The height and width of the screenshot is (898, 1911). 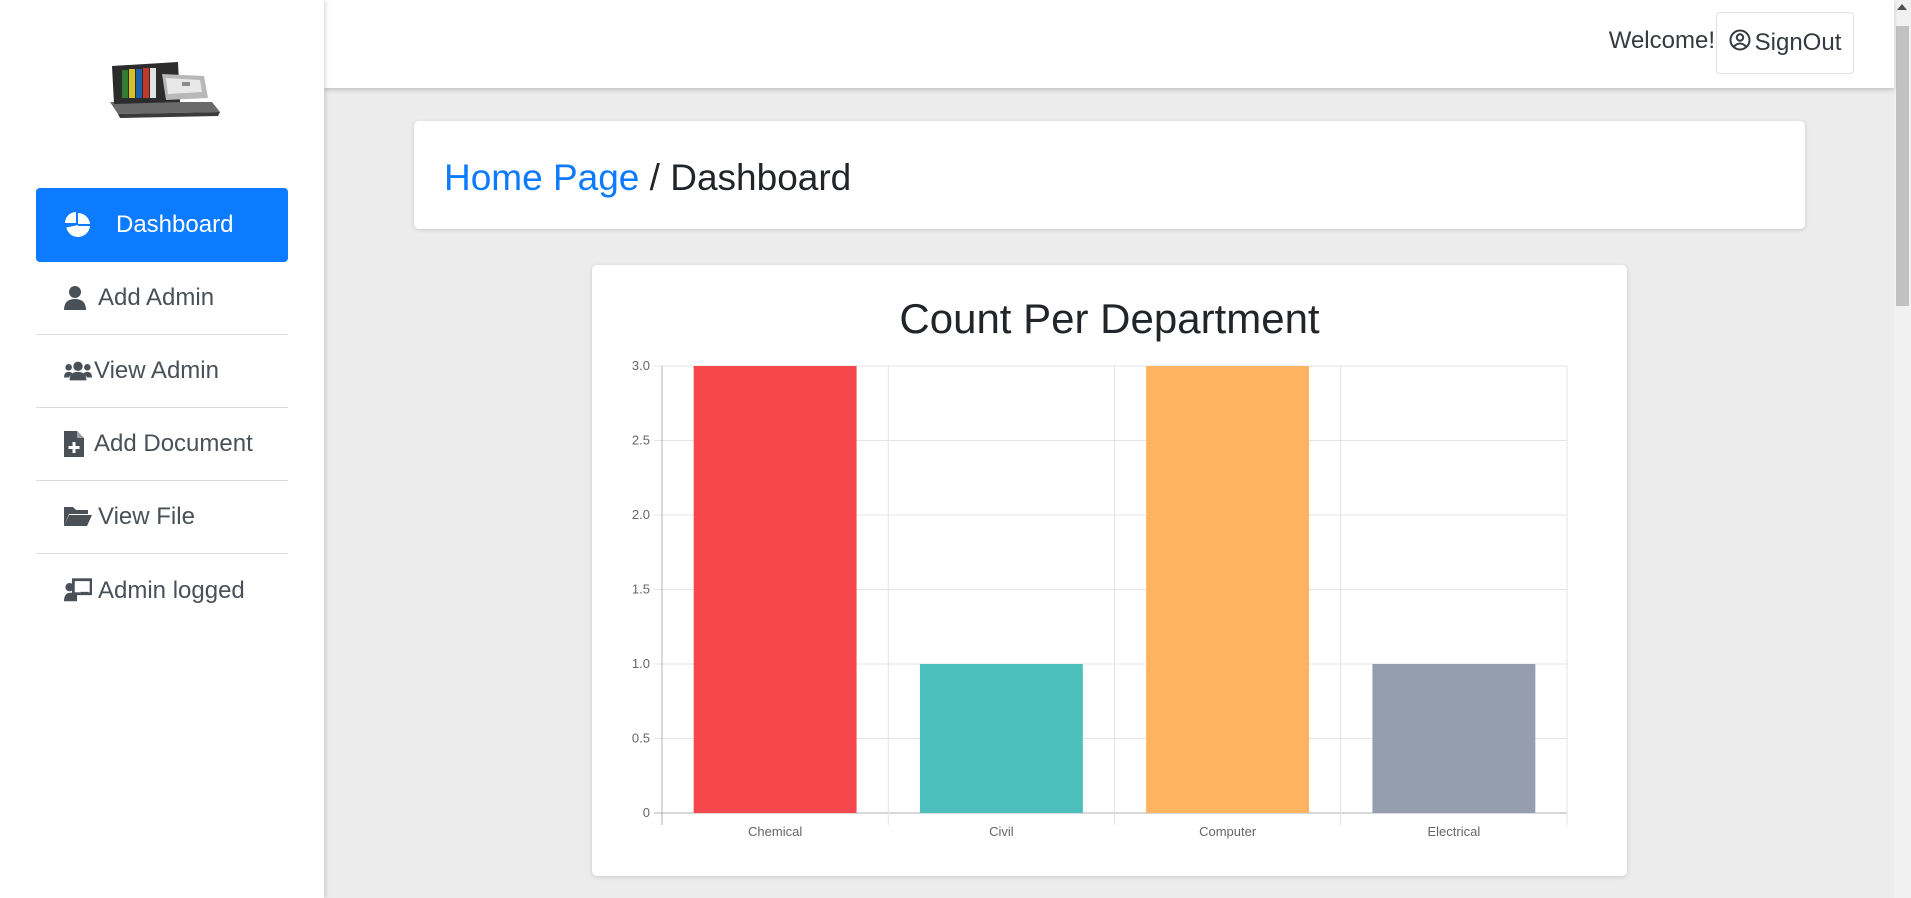 What do you see at coordinates (78, 298) in the screenshot?
I see `user-icon` at bounding box center [78, 298].